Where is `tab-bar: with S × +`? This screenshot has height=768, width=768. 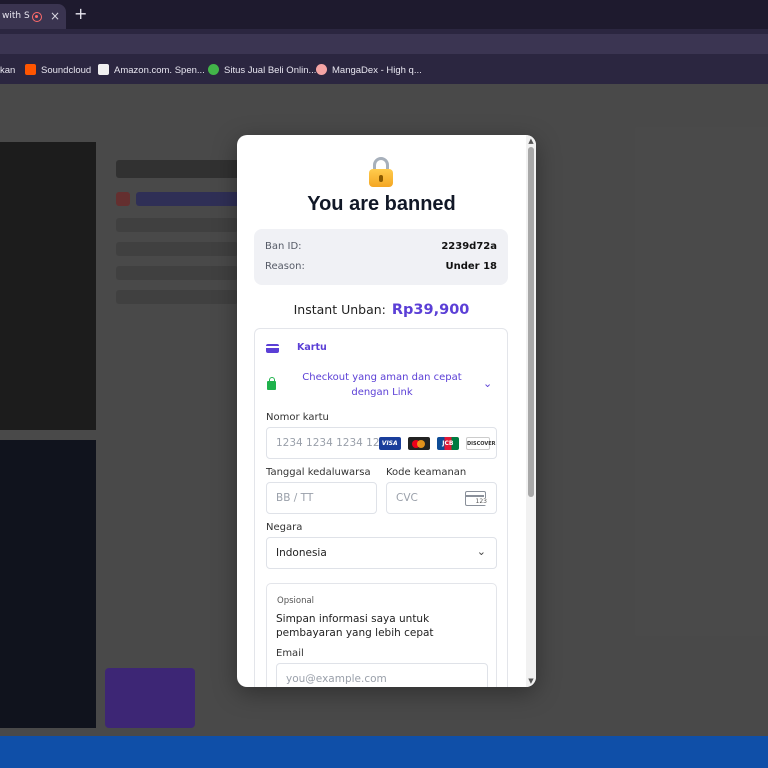
tab-bar: with S × + is located at coordinates (384, 14).